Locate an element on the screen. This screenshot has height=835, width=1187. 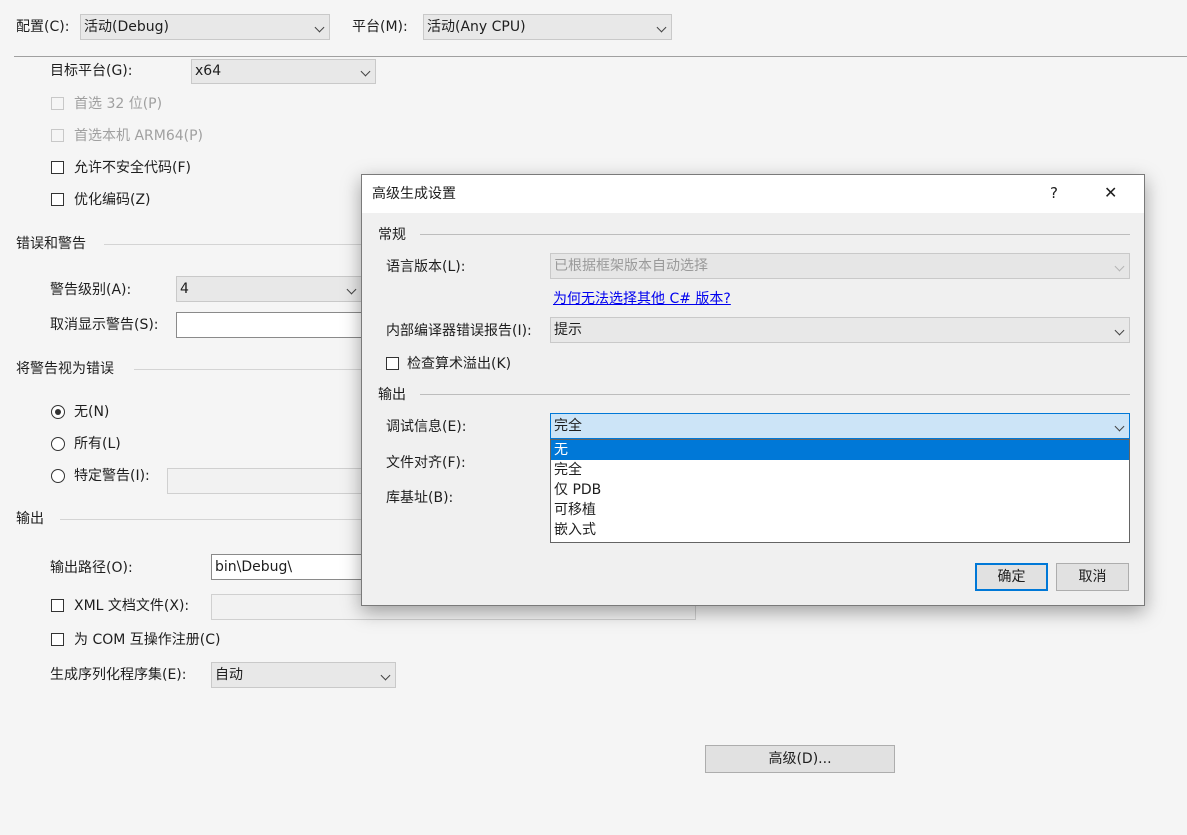
output-path-input: bin\Debug\ is located at coordinates (288, 567).